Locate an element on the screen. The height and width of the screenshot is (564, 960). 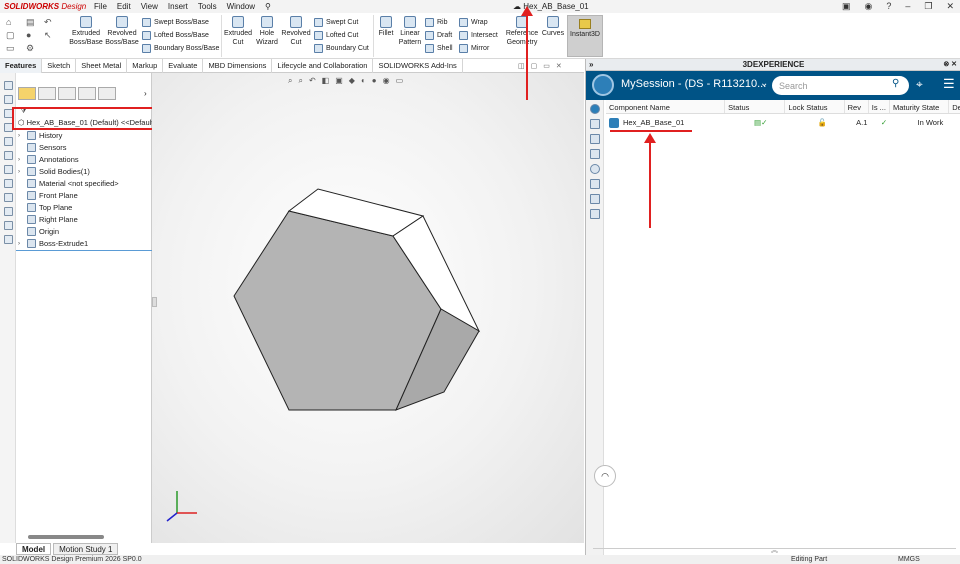
draft-button: Draft is located at coordinates (438, 35).